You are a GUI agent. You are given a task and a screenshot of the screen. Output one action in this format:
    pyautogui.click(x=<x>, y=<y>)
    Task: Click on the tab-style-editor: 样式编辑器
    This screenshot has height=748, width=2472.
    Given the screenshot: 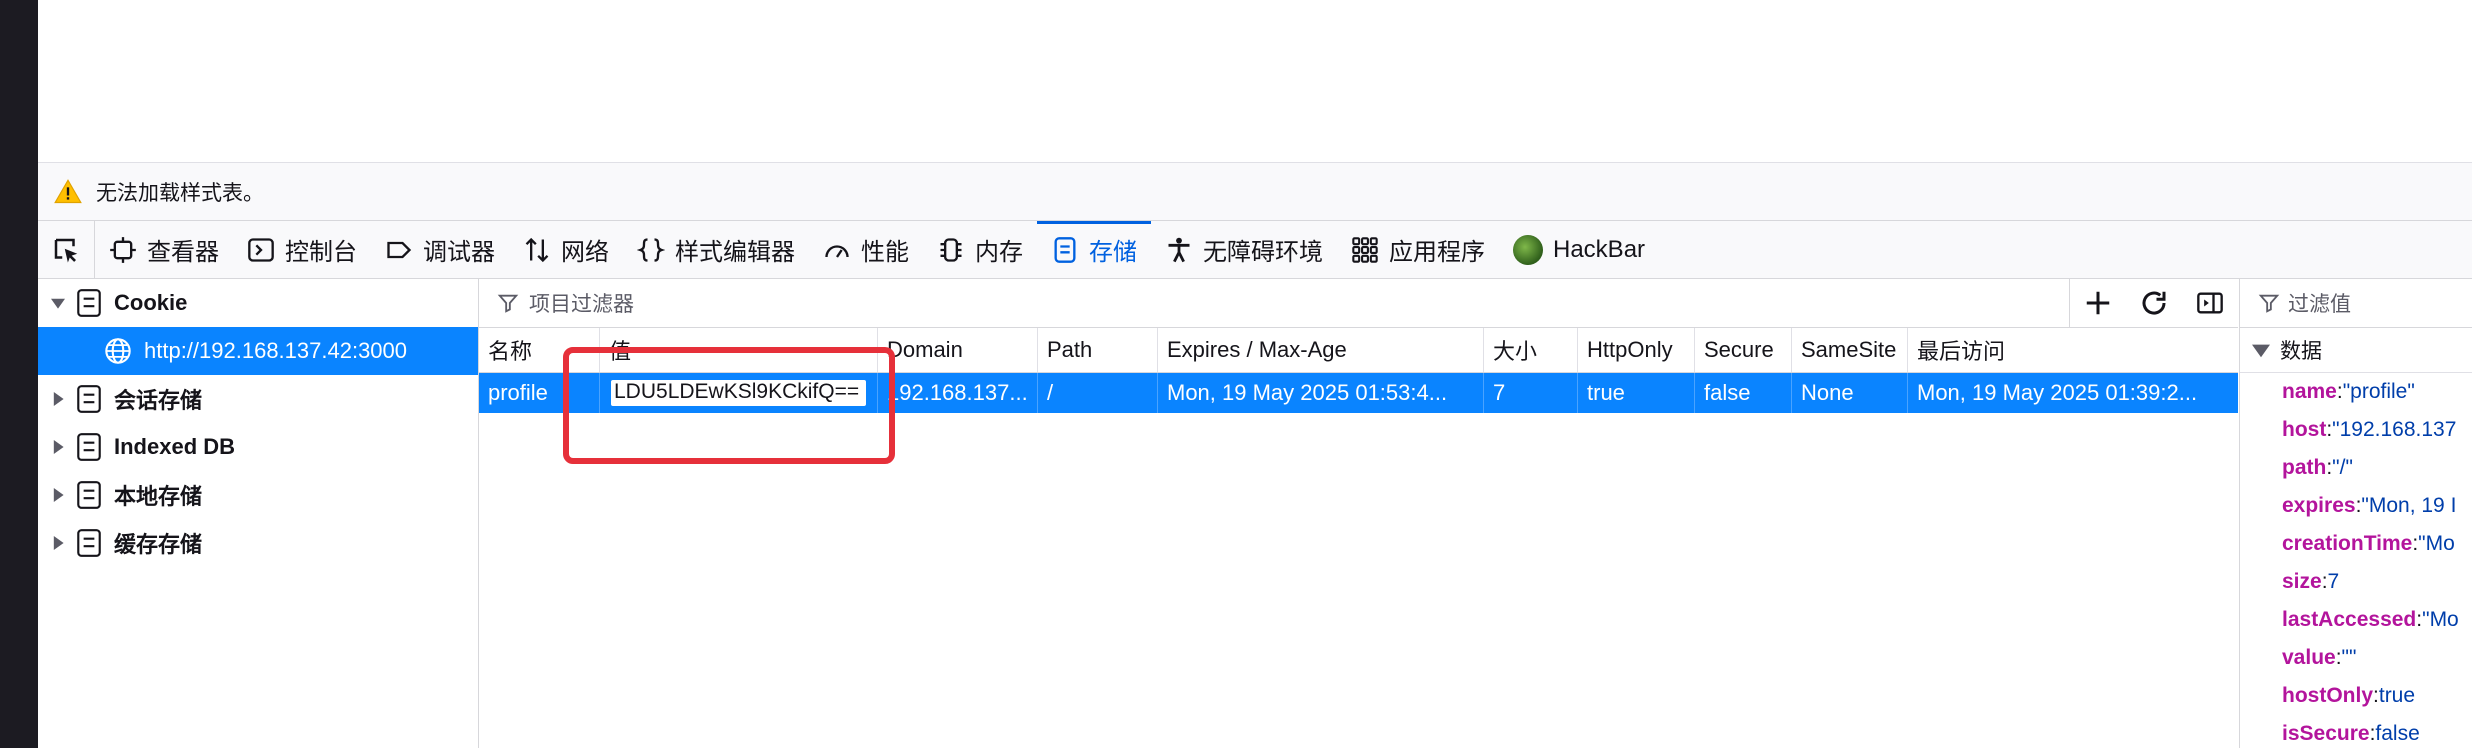 What is the action you would take?
    pyautogui.click(x=716, y=249)
    